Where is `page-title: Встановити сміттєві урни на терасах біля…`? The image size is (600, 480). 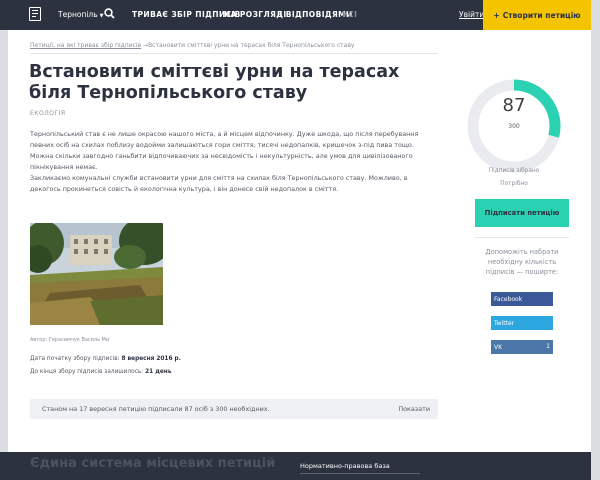
page-title: Встановити сміттєві урни на терасах біля… is located at coordinates (214, 82).